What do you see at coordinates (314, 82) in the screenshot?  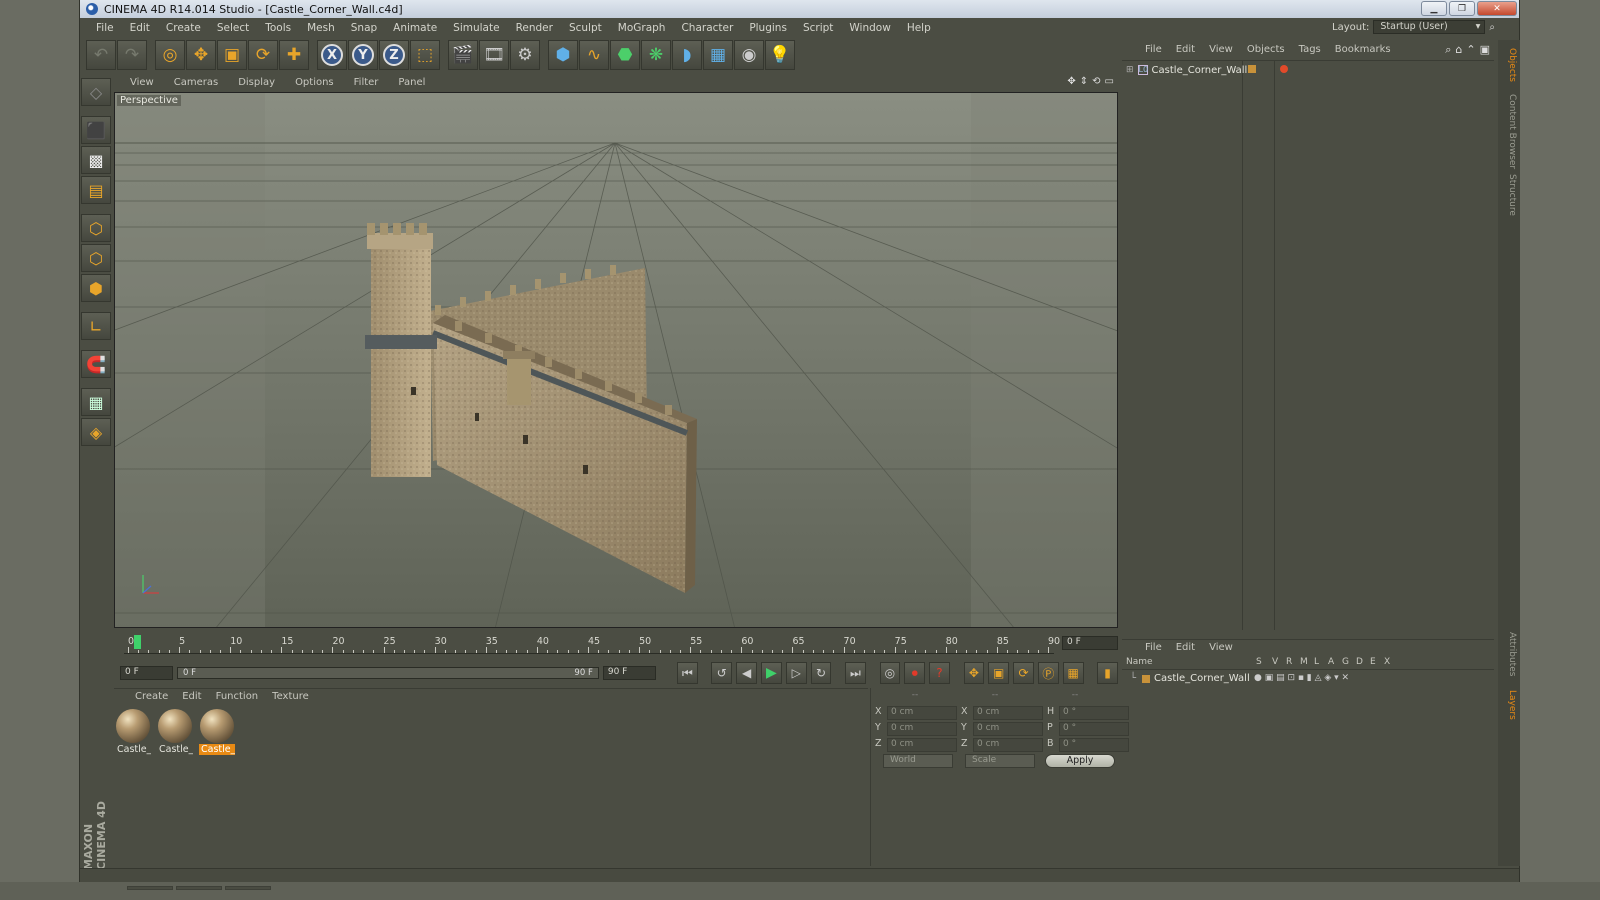 I see `viewport-menu-options: Options` at bounding box center [314, 82].